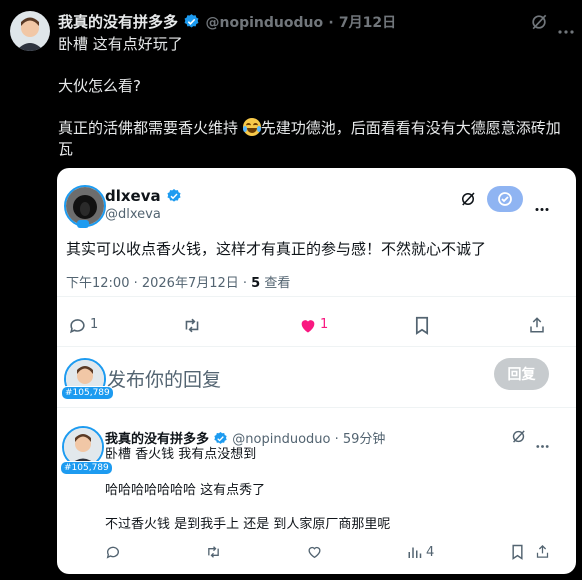  I want to click on avatar-subbadge-icon, so click(83, 224).